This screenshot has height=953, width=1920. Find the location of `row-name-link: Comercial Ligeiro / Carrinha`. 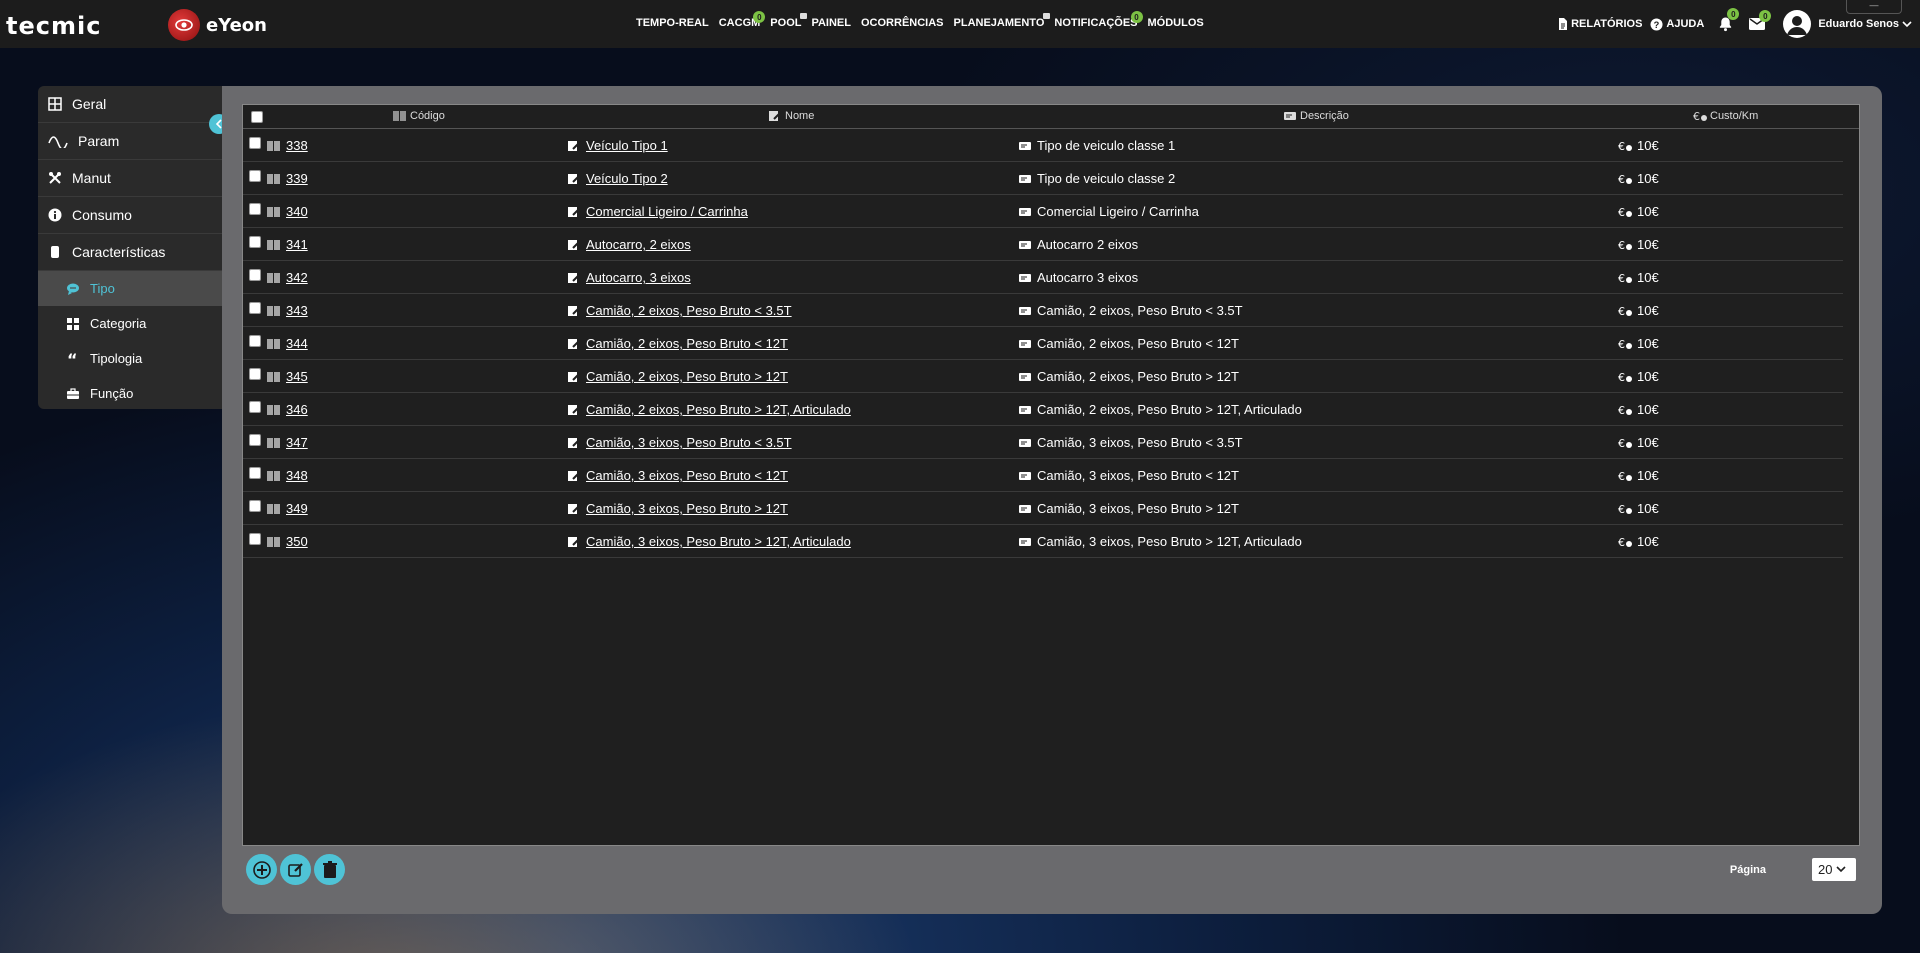

row-name-link: Comercial Ligeiro / Carrinha is located at coordinates (667, 211).